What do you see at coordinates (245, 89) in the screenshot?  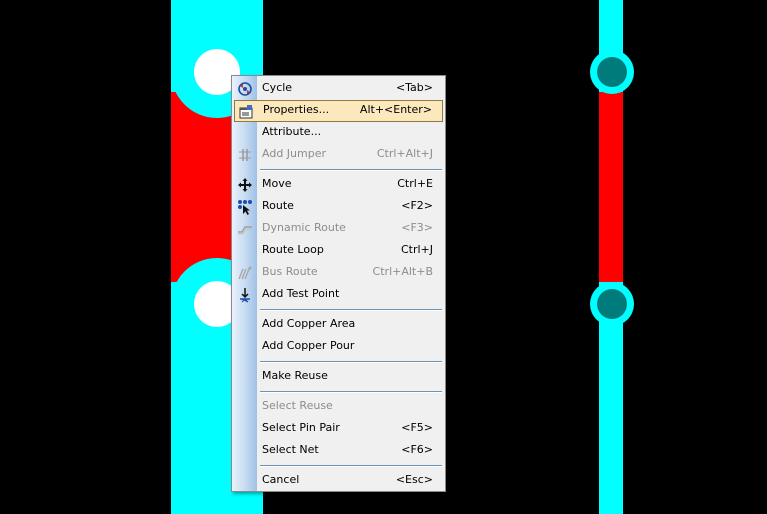 I see `cycle-icon` at bounding box center [245, 89].